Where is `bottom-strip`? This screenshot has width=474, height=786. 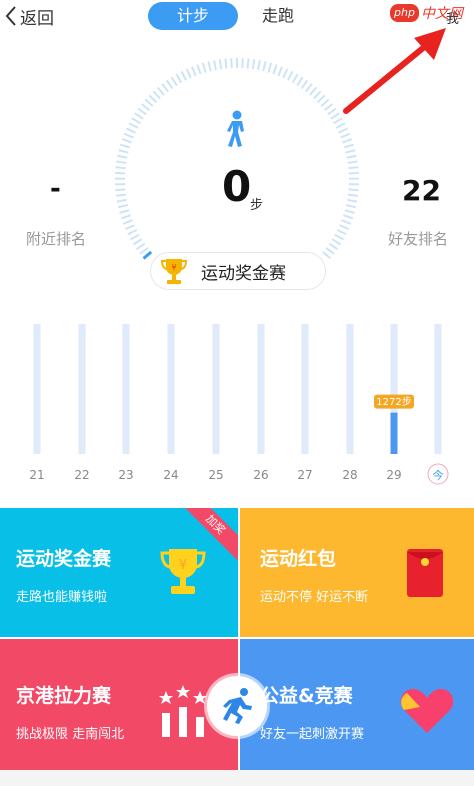 bottom-strip is located at coordinates (237, 778).